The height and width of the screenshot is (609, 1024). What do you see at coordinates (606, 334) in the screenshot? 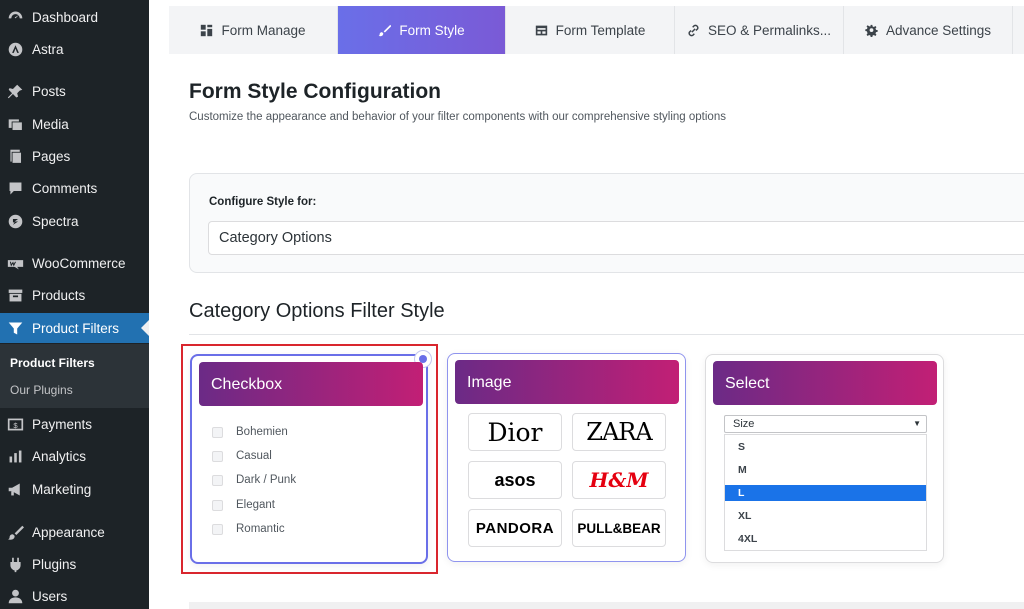
I see `divider` at bounding box center [606, 334].